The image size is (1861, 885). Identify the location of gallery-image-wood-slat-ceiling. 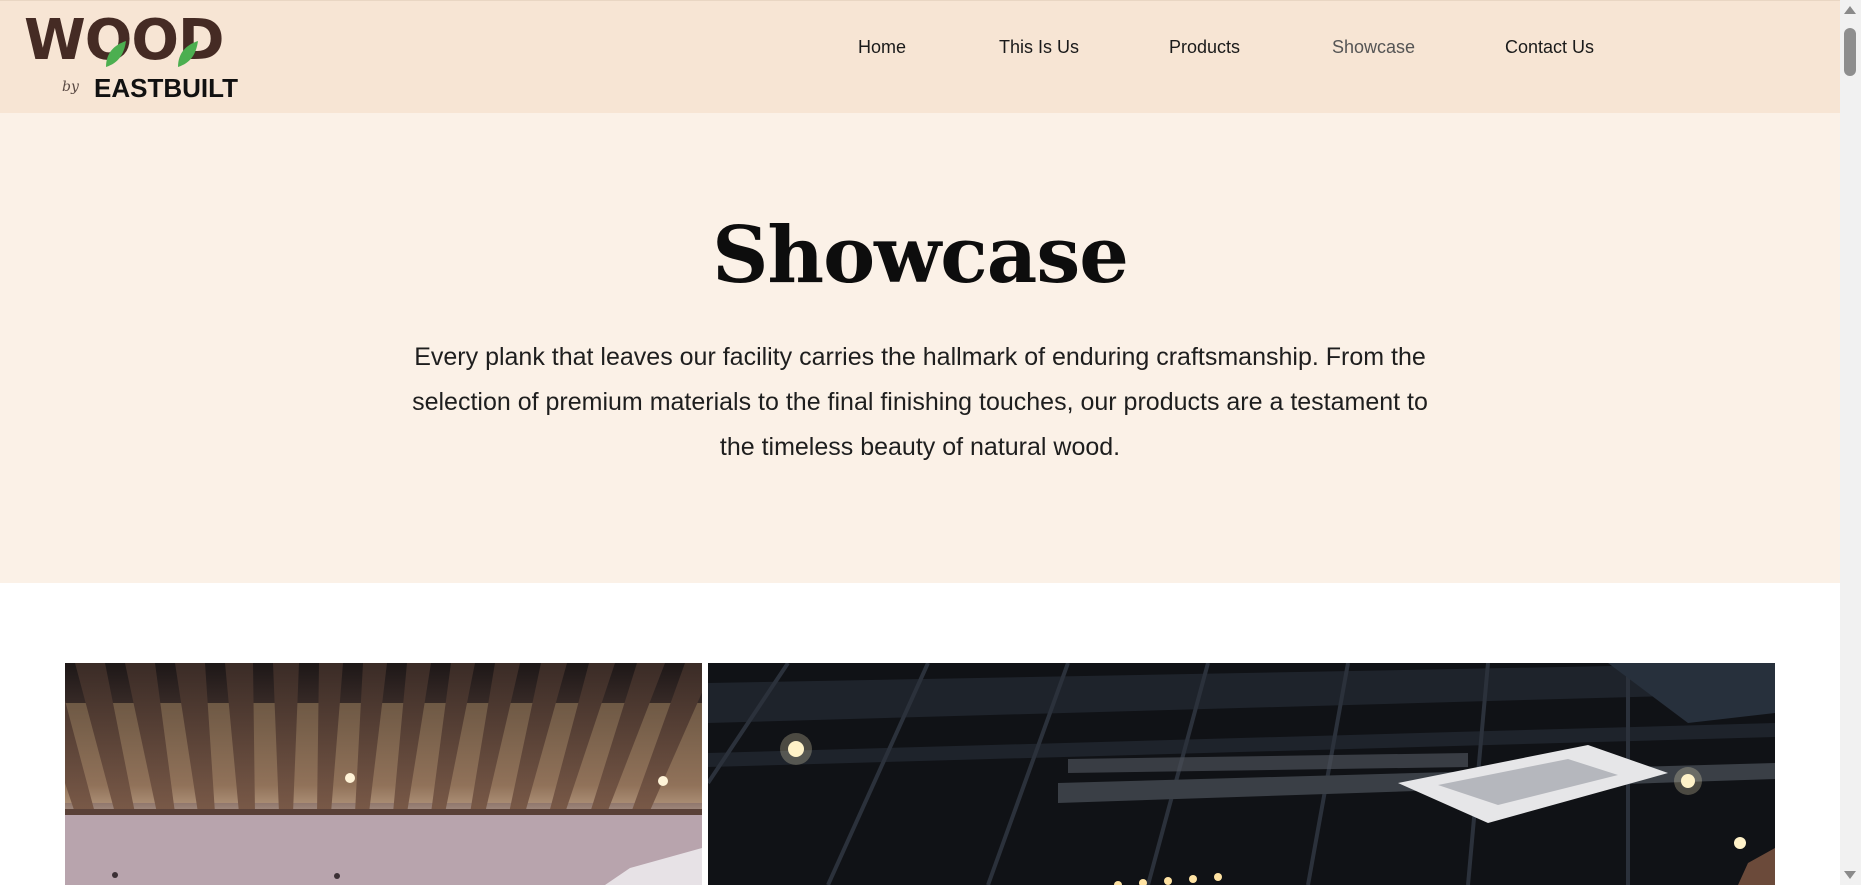
(383, 774).